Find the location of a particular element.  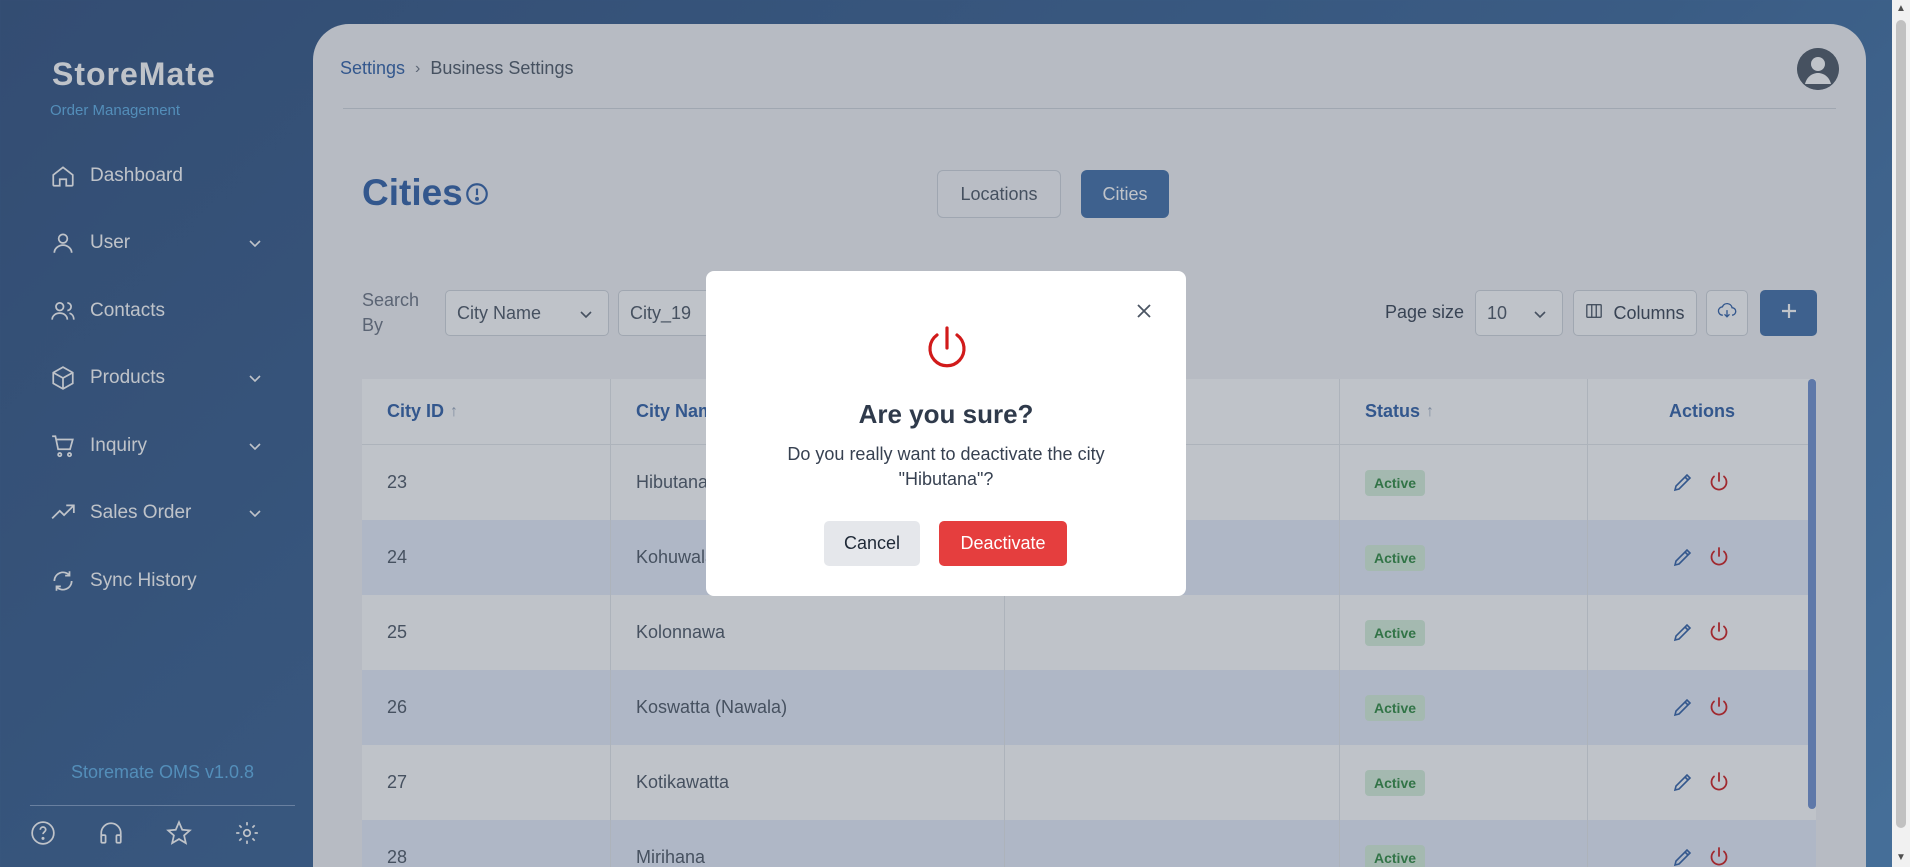

close-icon is located at coordinates (1144, 311).